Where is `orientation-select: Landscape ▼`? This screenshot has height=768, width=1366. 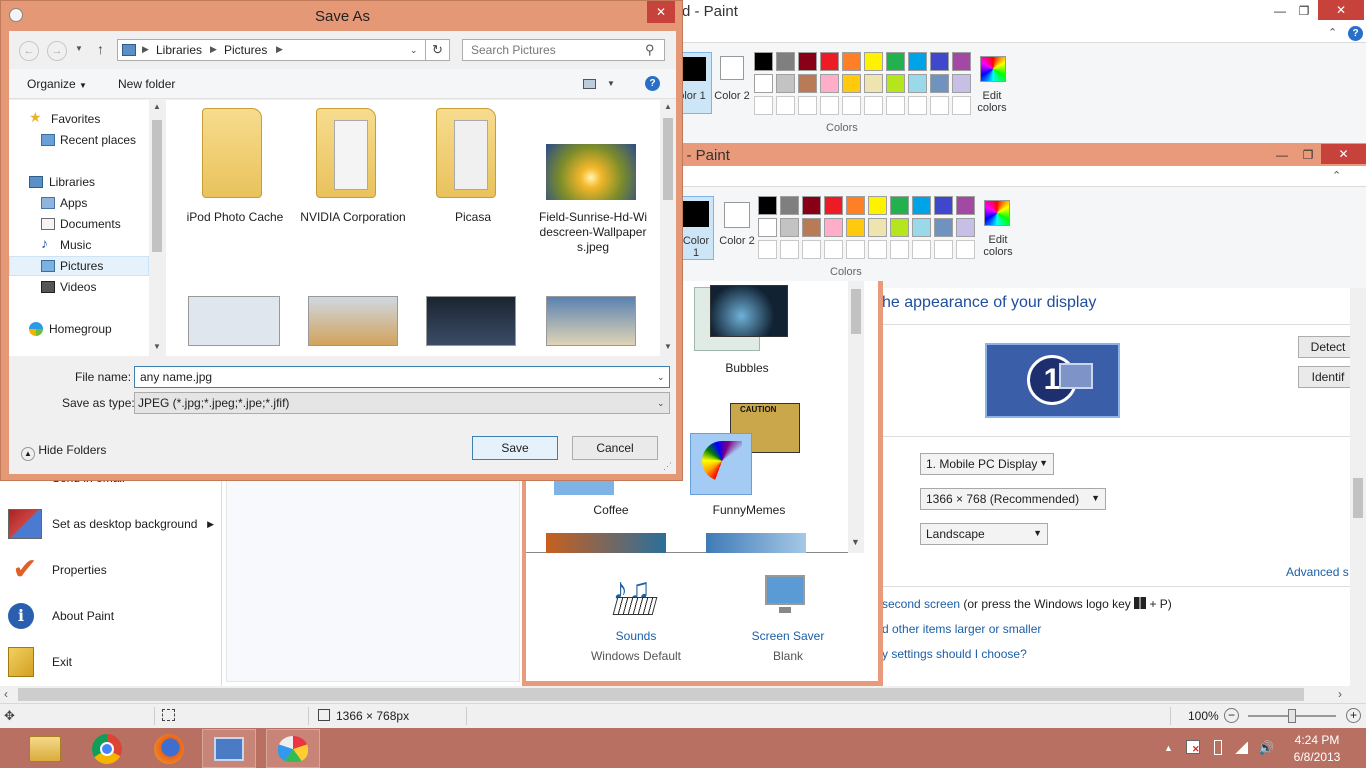 orientation-select: Landscape ▼ is located at coordinates (984, 534).